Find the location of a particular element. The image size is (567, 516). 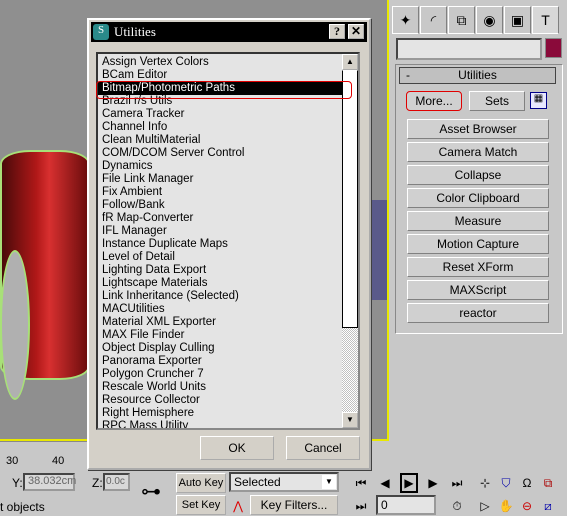

rollout-title: Utilities is located at coordinates (477, 75).